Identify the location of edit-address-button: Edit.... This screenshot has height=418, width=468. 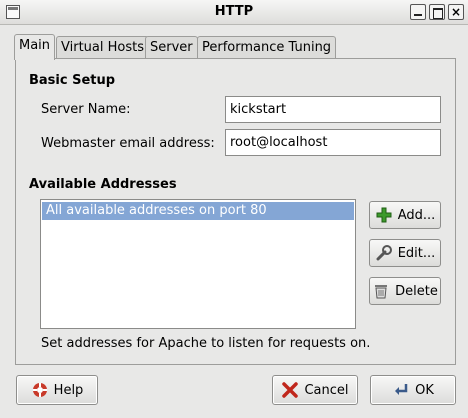
(405, 253).